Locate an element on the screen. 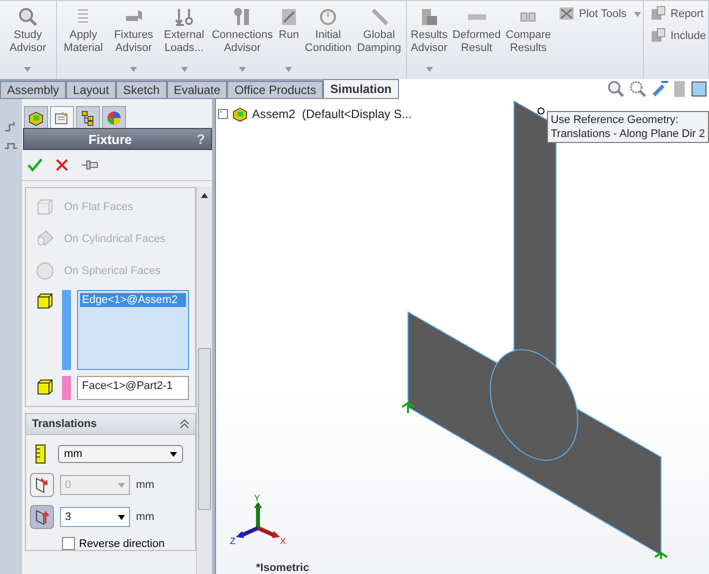  ribbon-button: Deformed Result is located at coordinates (476, 41).